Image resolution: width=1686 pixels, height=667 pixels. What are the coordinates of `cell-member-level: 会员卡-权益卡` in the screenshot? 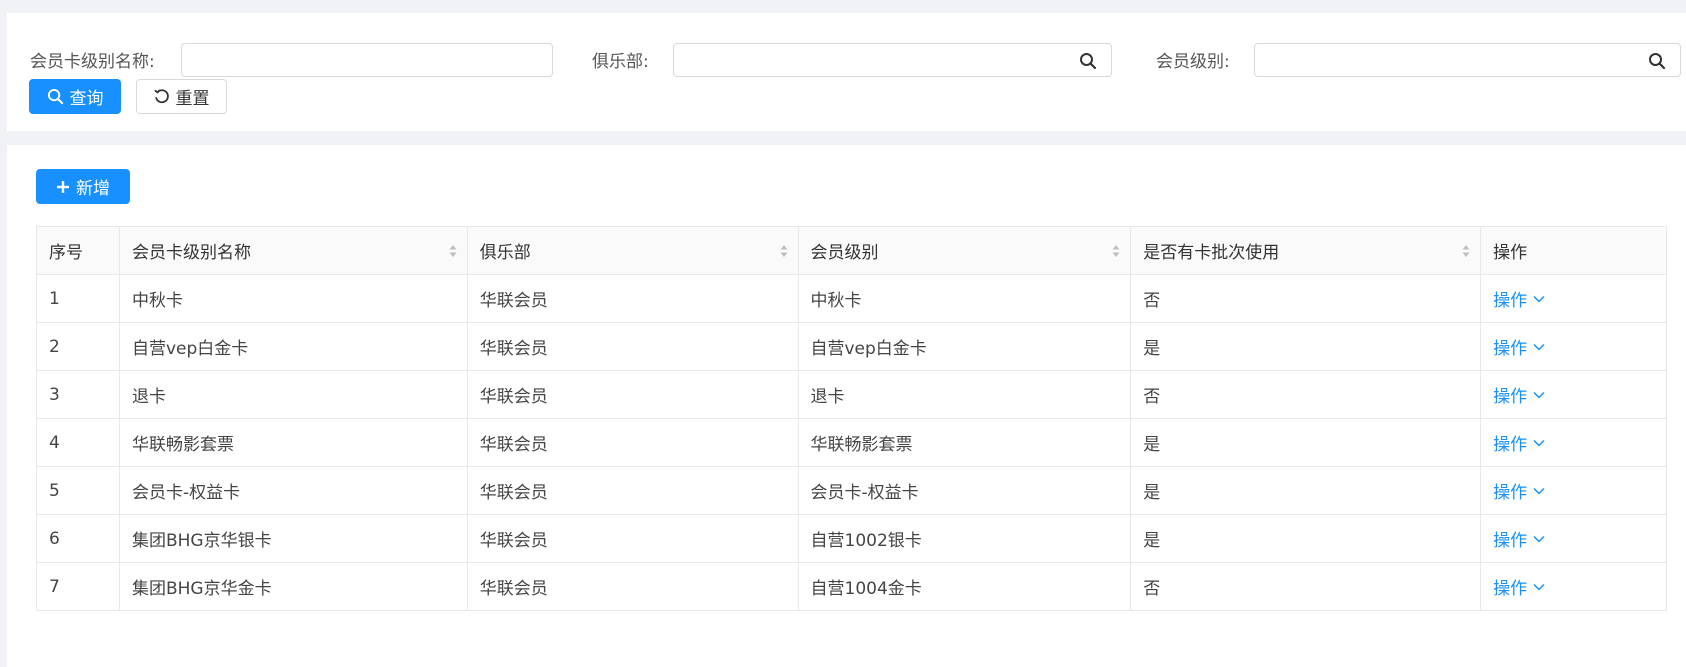 It's located at (964, 490).